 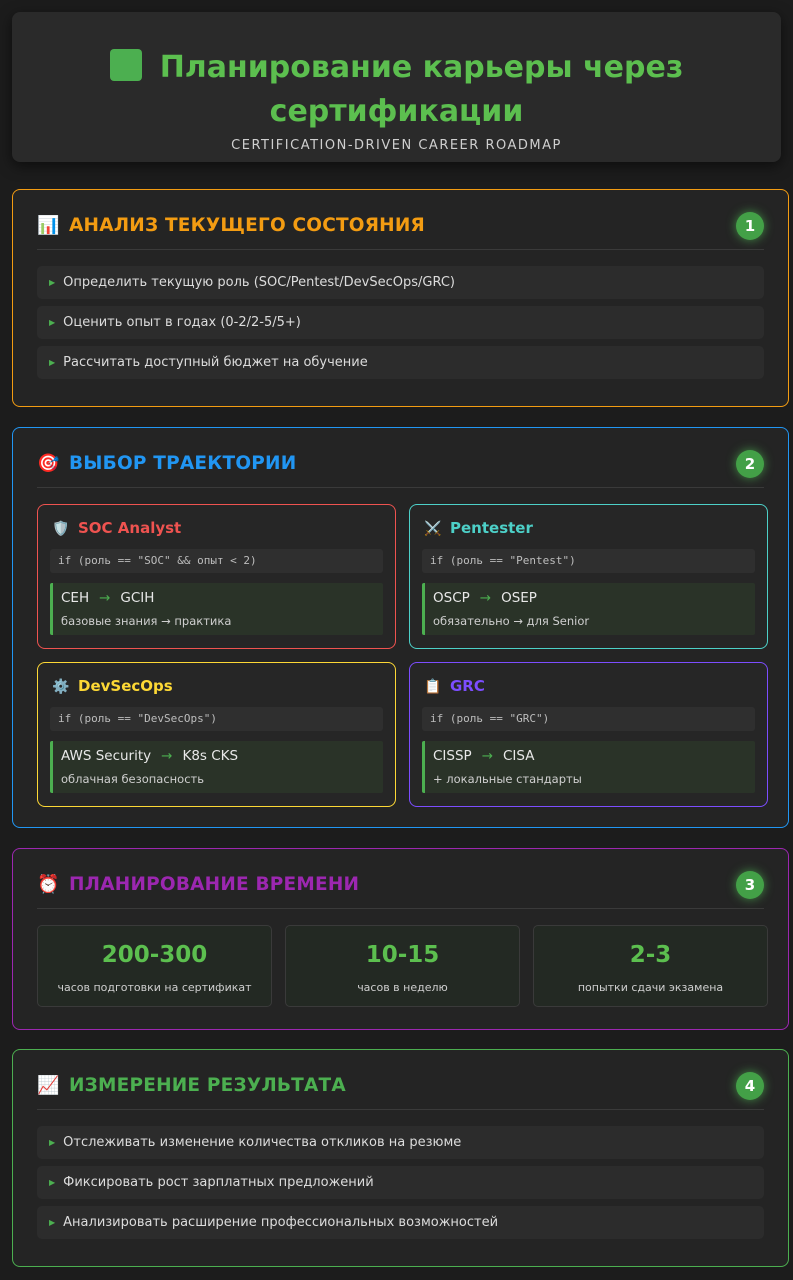 What do you see at coordinates (48, 225) in the screenshot?
I see `bar-chart-icon: 📊` at bounding box center [48, 225].